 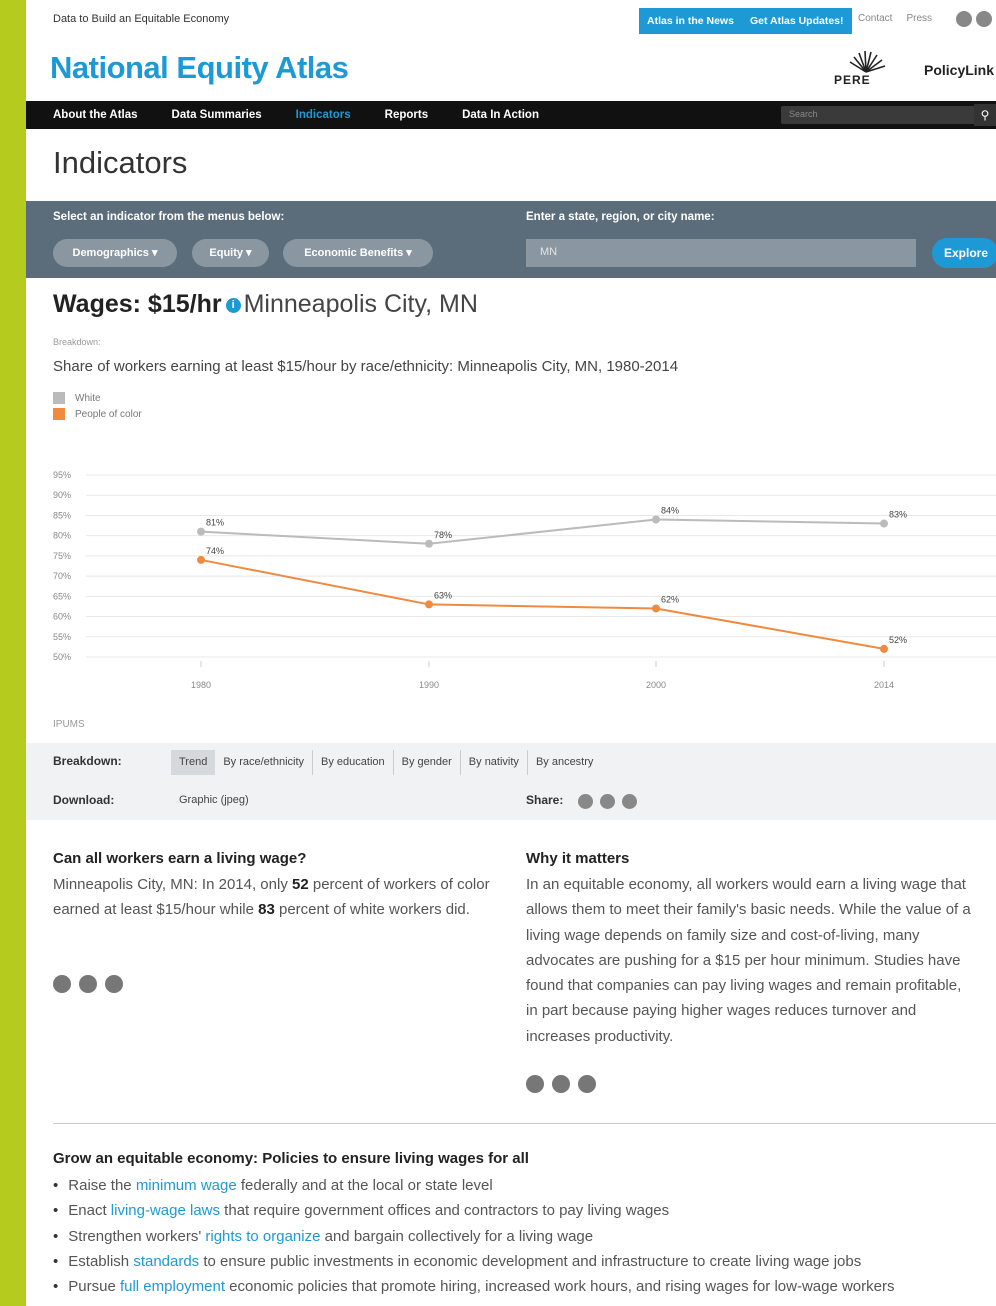 I want to click on share-icons, so click(x=607, y=801).